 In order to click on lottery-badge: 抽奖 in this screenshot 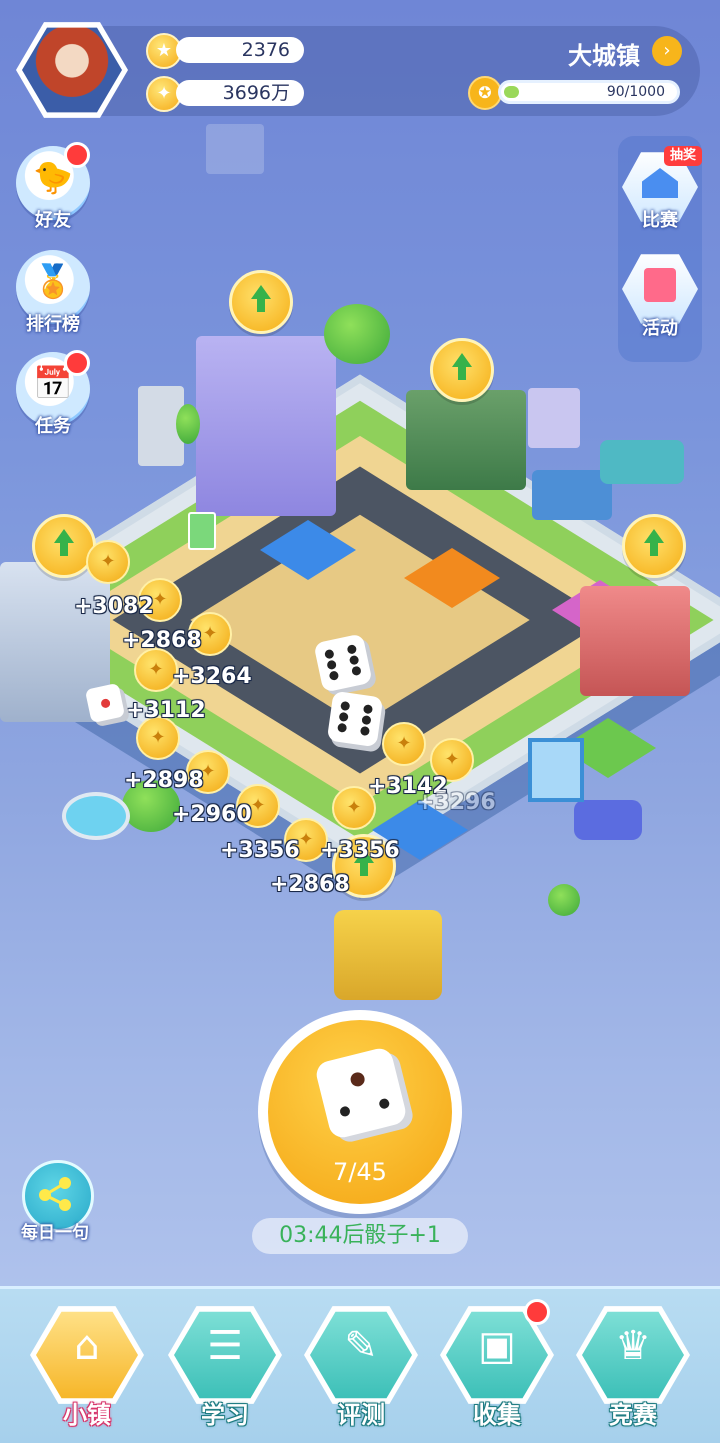, I will do `click(683, 156)`.